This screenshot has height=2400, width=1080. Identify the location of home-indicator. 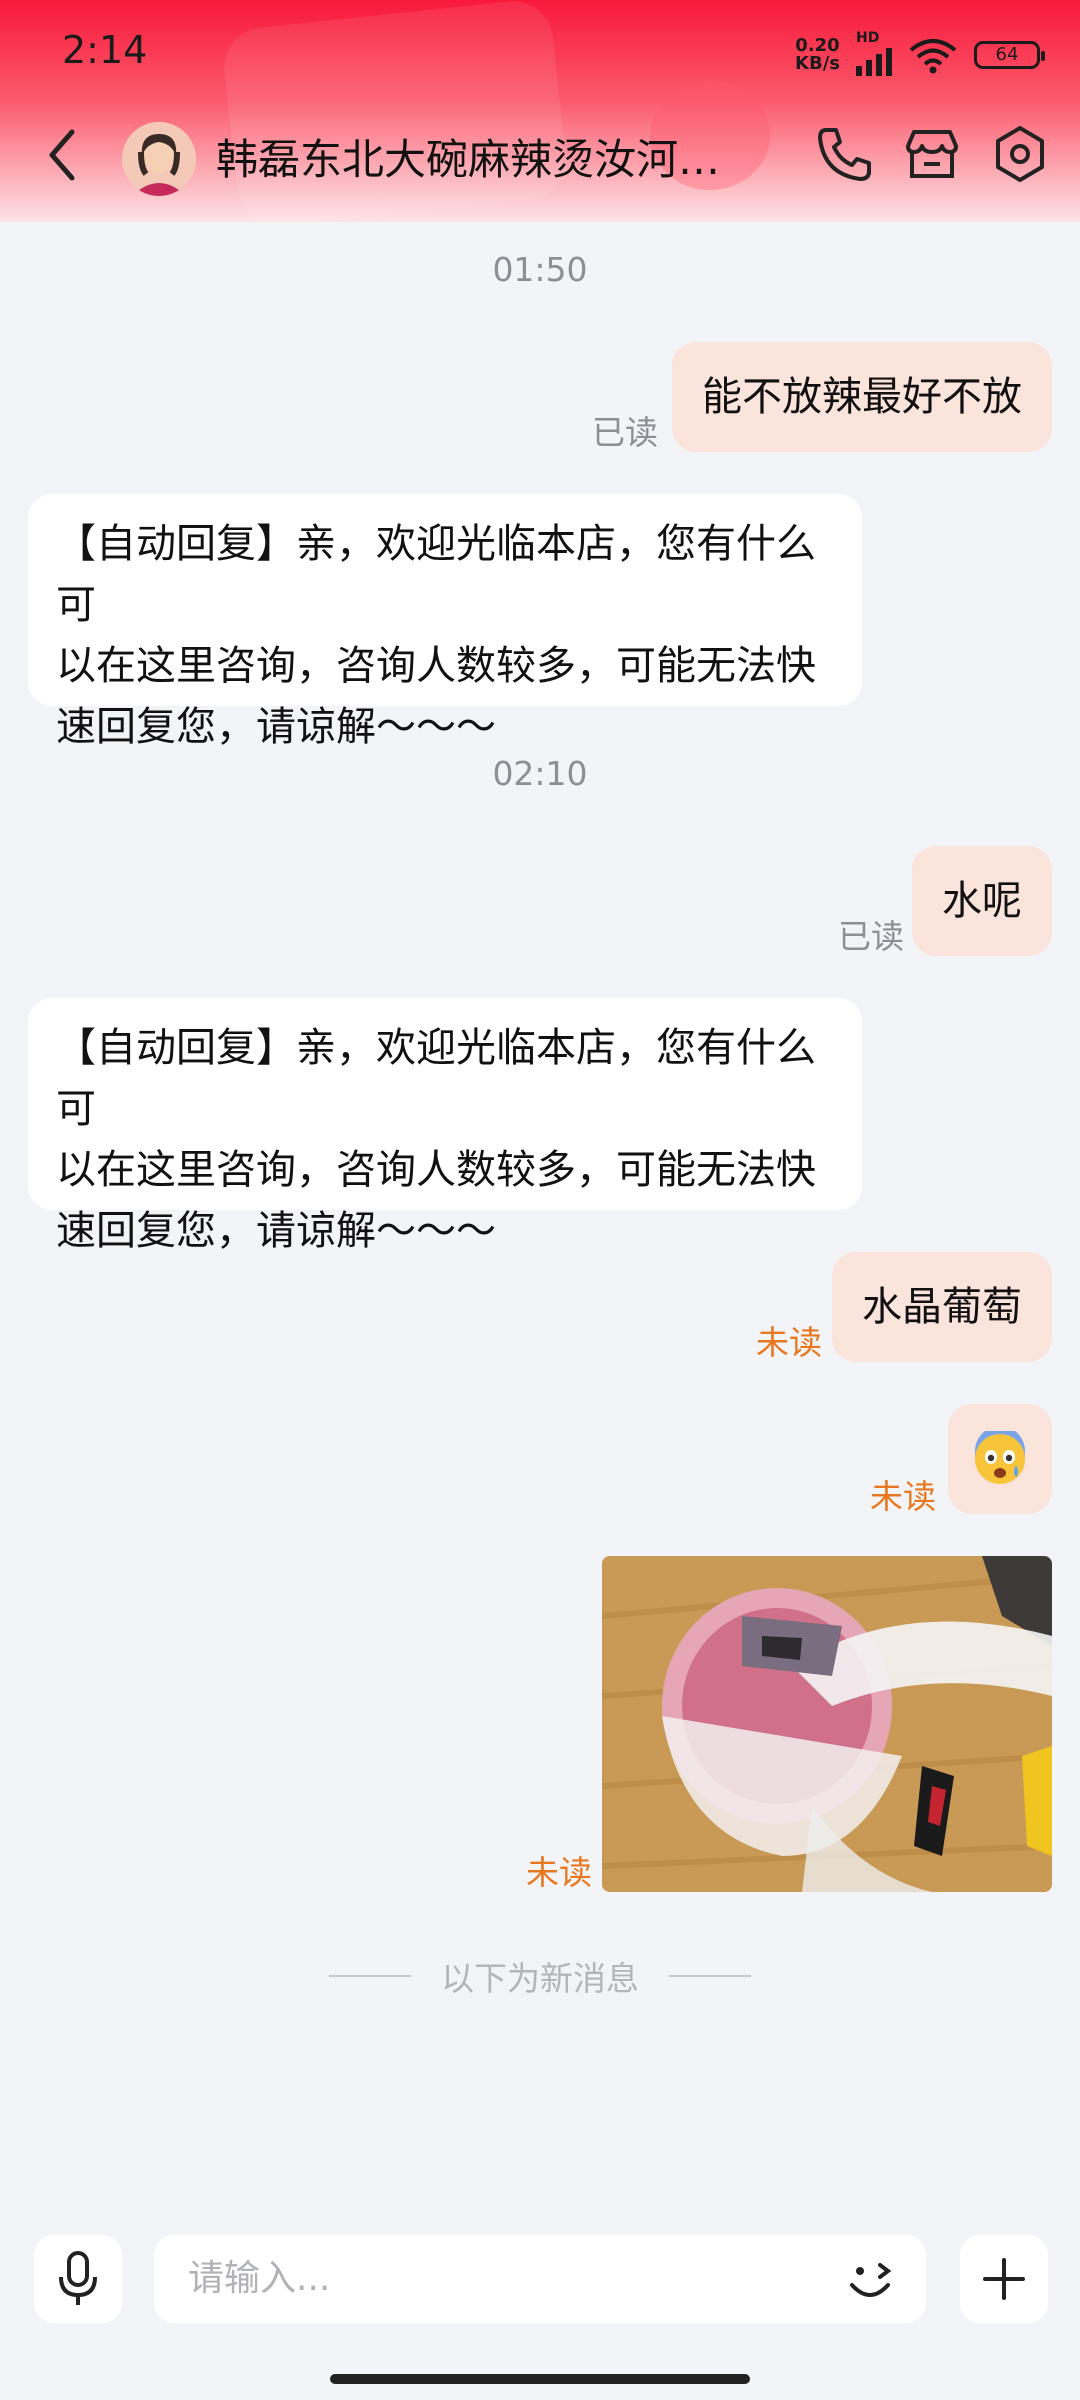
(540, 2379).